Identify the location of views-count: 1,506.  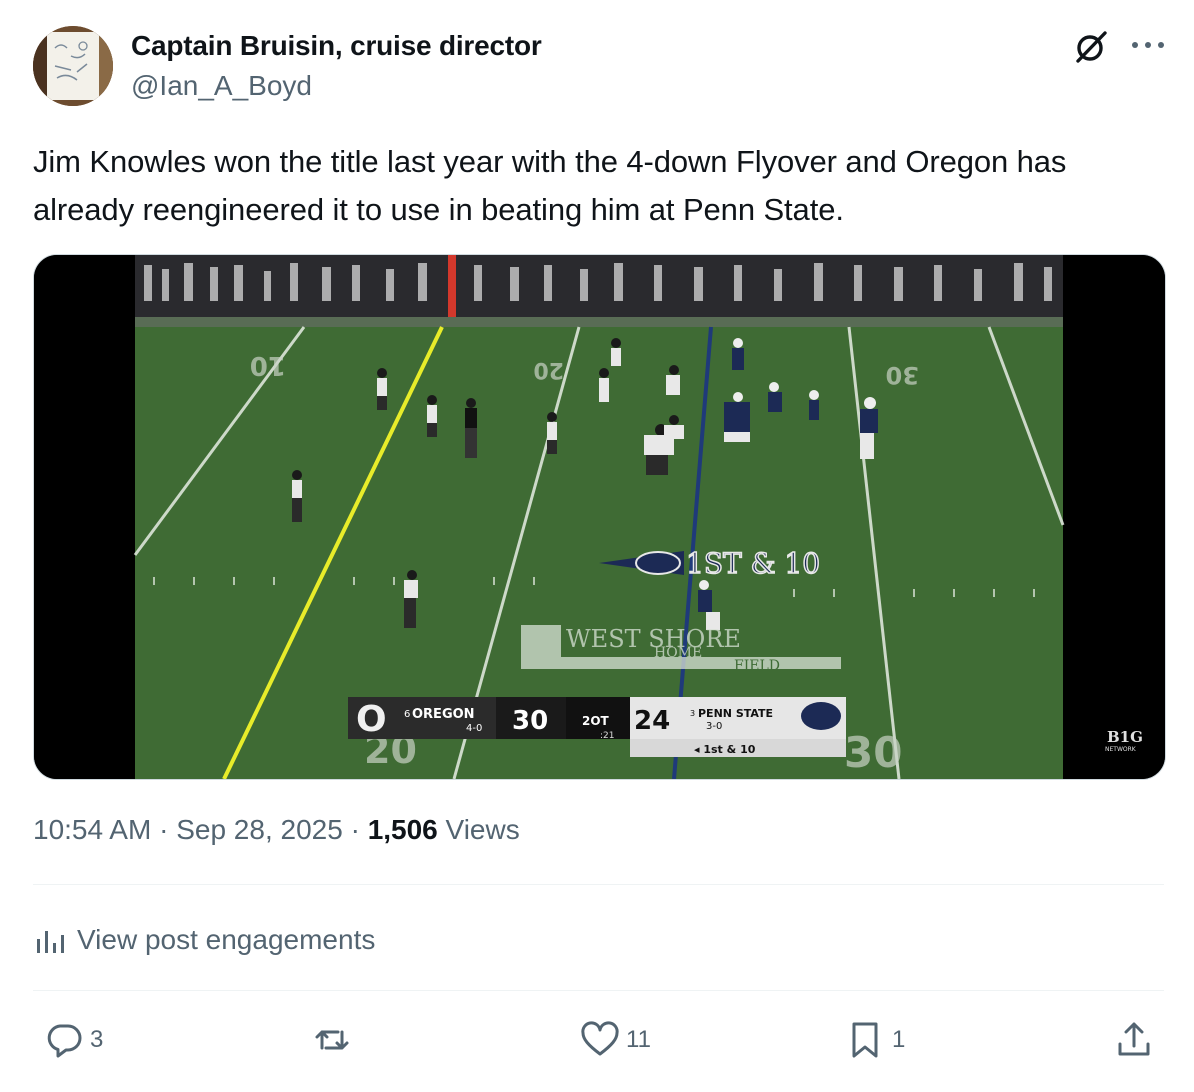
(402, 829).